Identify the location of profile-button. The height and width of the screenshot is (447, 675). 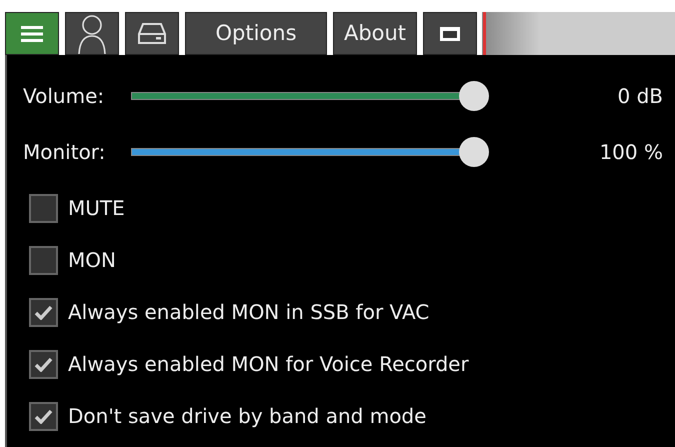
(92, 33).